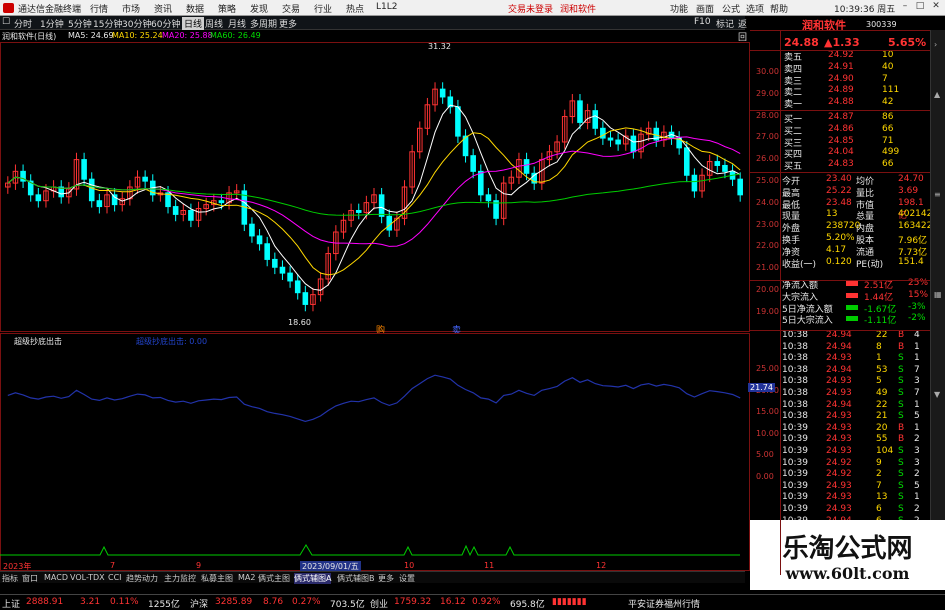  Describe the element at coordinates (841, 141) in the screenshot. I see `bid-price: 24.85` at that location.